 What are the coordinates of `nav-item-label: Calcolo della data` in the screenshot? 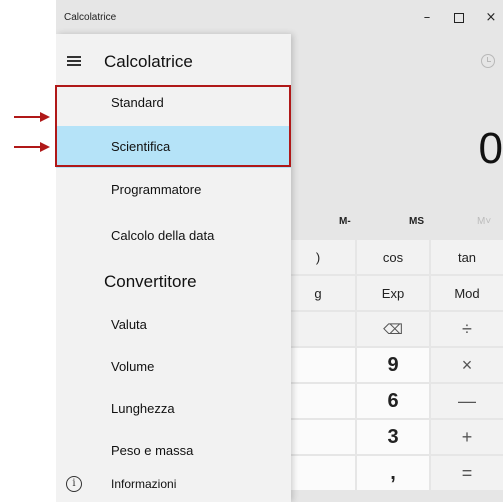 It's located at (163, 235).